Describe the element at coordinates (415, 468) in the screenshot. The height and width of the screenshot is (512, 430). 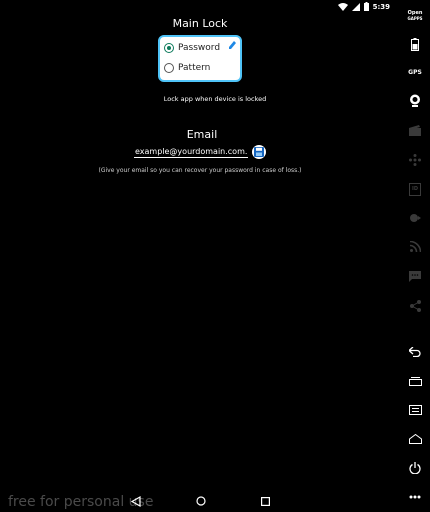
I see `power-icon` at that location.